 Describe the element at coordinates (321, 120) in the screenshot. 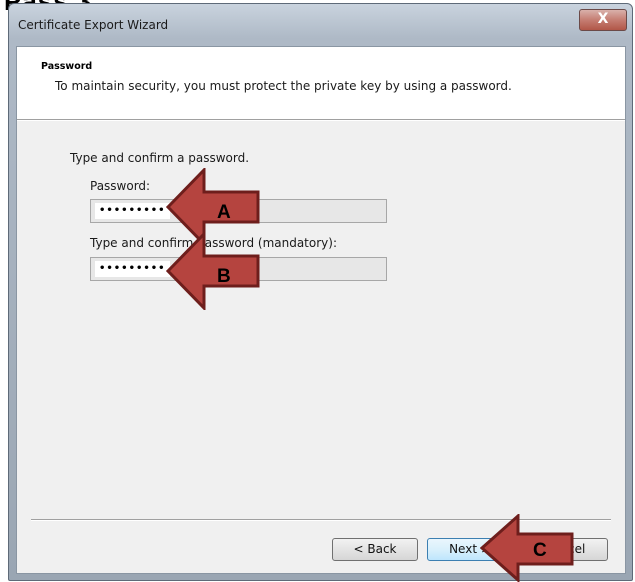

I see `header-divider` at that location.